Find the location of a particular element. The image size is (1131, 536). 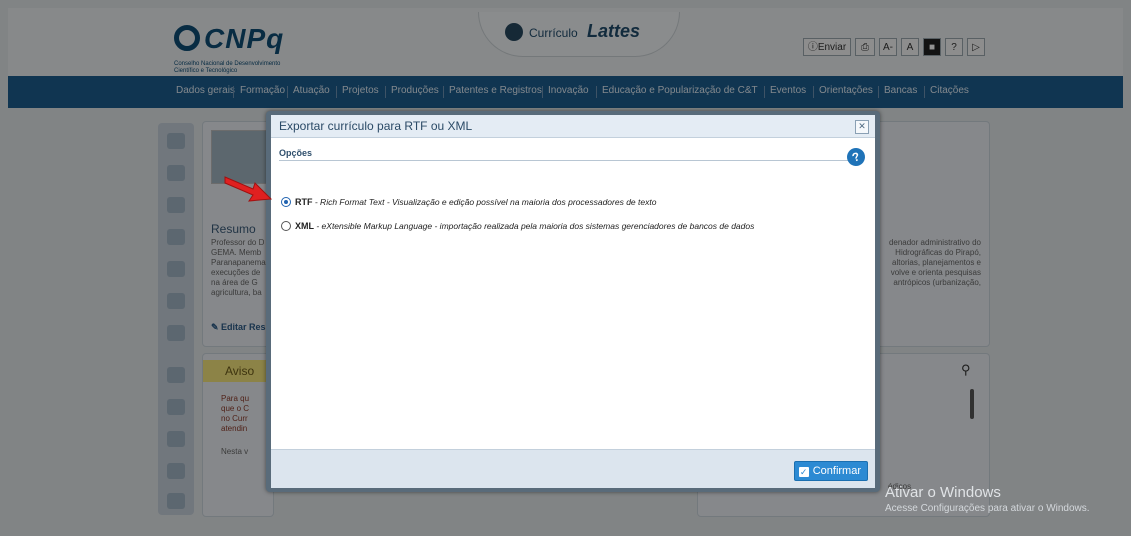

help-book-icon: ? is located at coordinates (856, 157).